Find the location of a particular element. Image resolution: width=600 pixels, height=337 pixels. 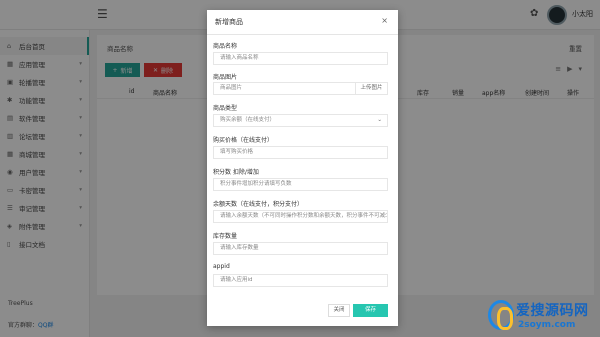

points-input: 积分事件增加积分请填写负数 is located at coordinates (300, 184).